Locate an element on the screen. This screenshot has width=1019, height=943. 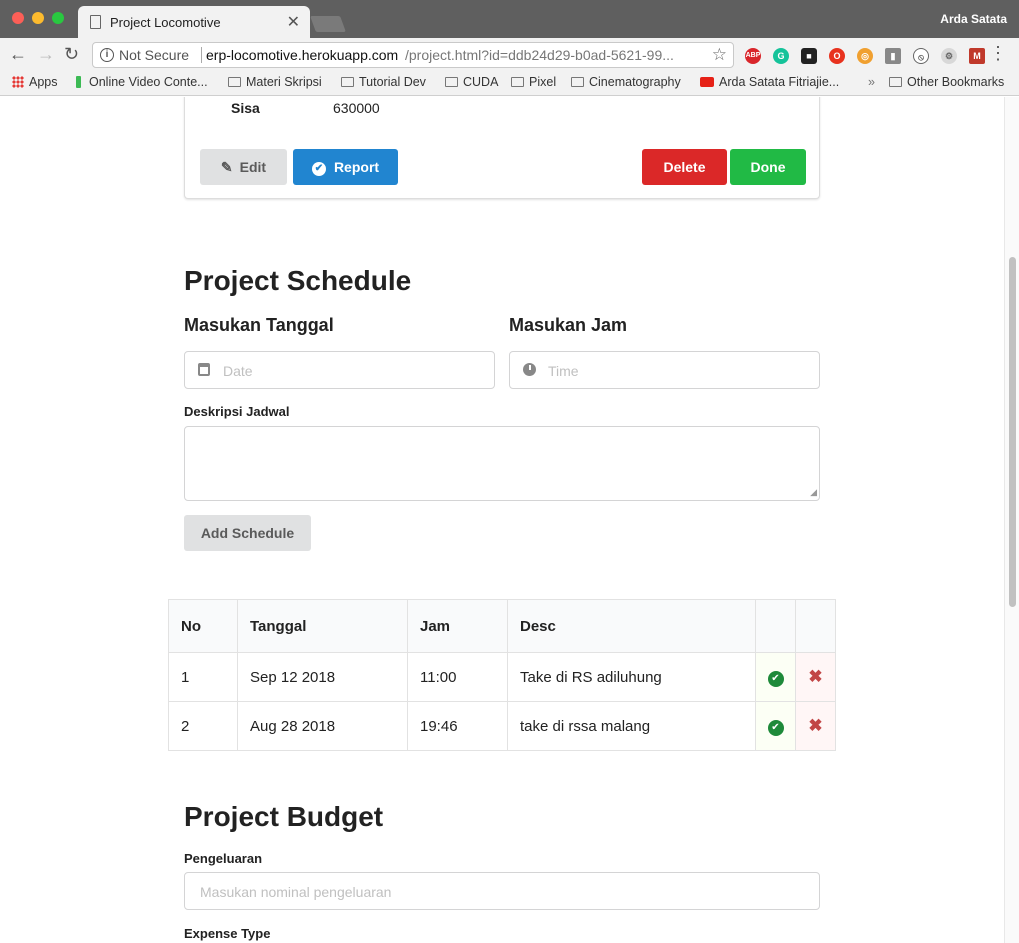
cell-desc: Take di RS adiluhung is located at coordinates (631, 677).